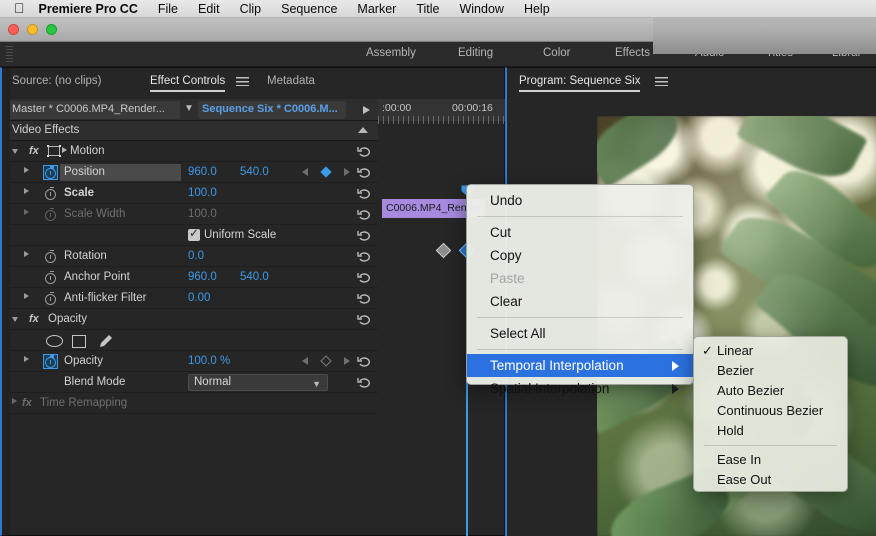  What do you see at coordinates (194, 233) in the screenshot?
I see `checkbox-uniform-scale` at bounding box center [194, 233].